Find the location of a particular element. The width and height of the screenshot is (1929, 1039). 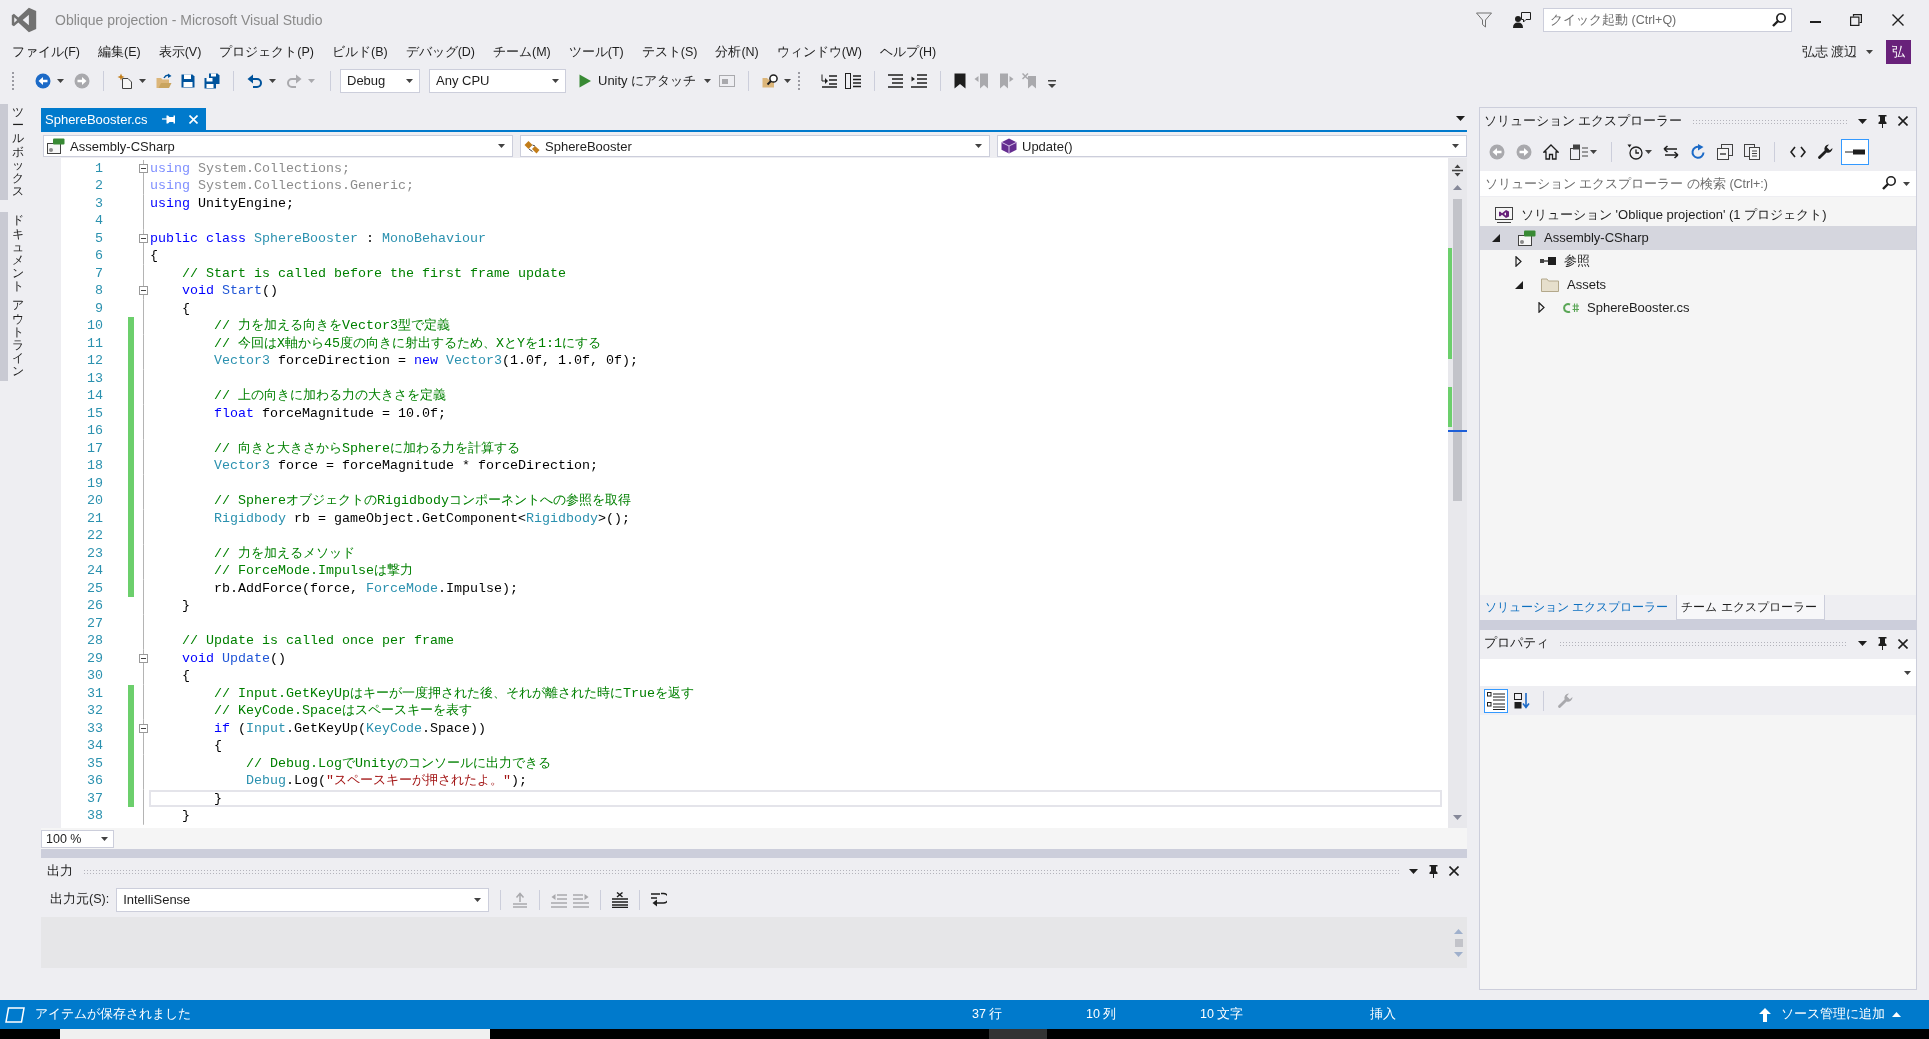

documents-icon is located at coordinates (1751, 151).